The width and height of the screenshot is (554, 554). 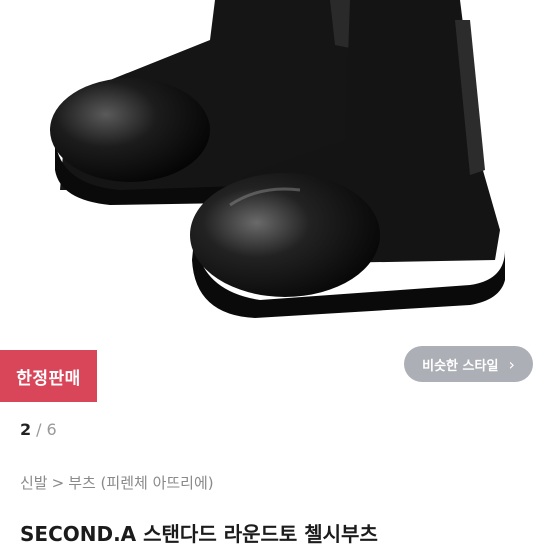 I want to click on product-title: SECOND.A 스탠다드 라운드토 첼시부츠, so click(x=199, y=534).